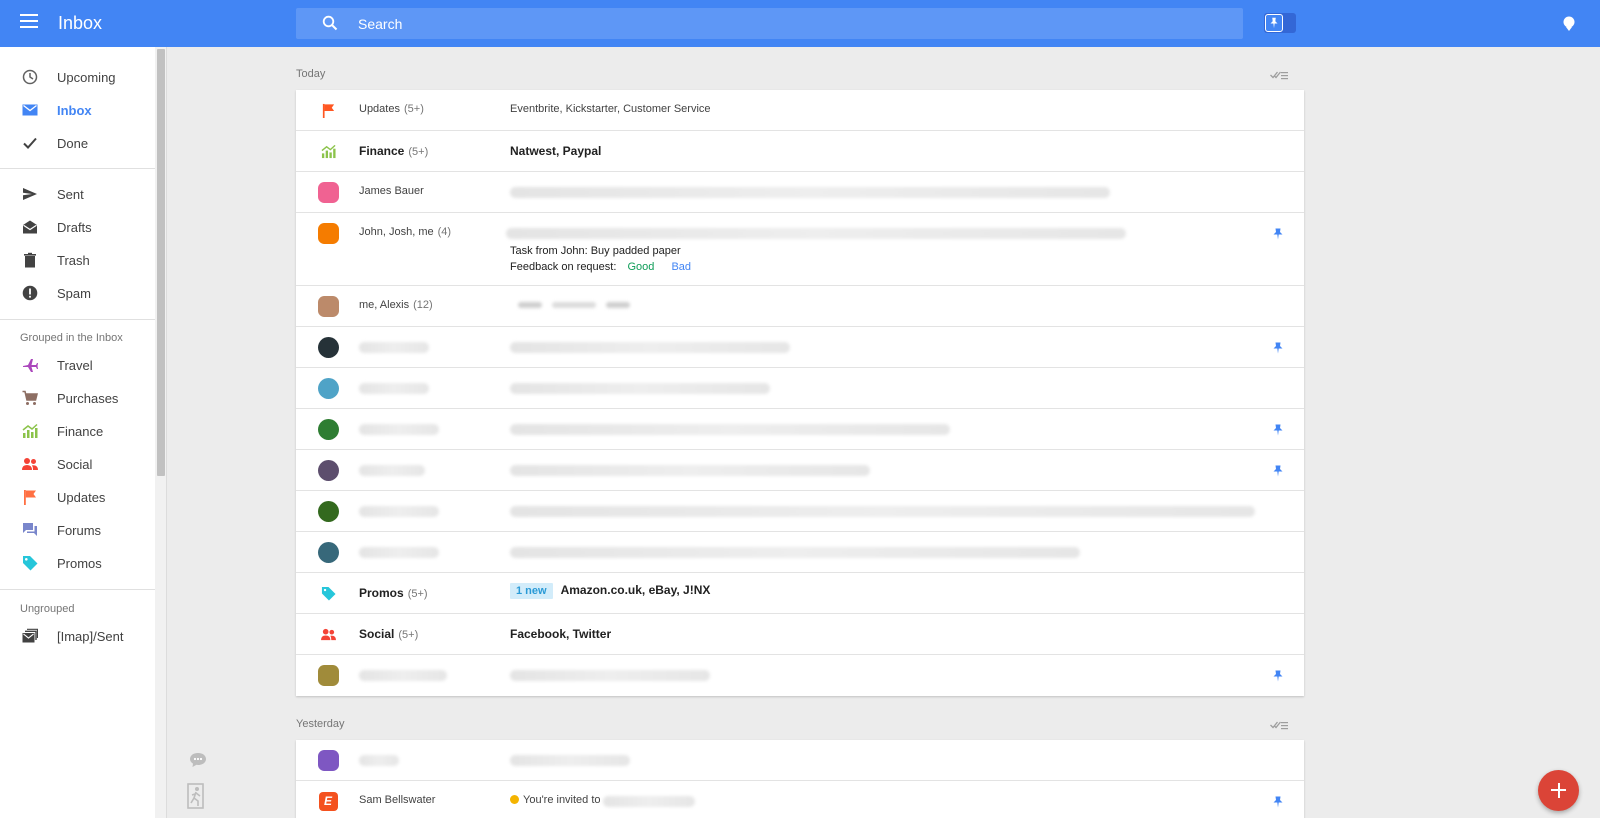 Image resolution: width=1600 pixels, height=818 pixels. I want to click on feedback-good-link: Good, so click(640, 267).